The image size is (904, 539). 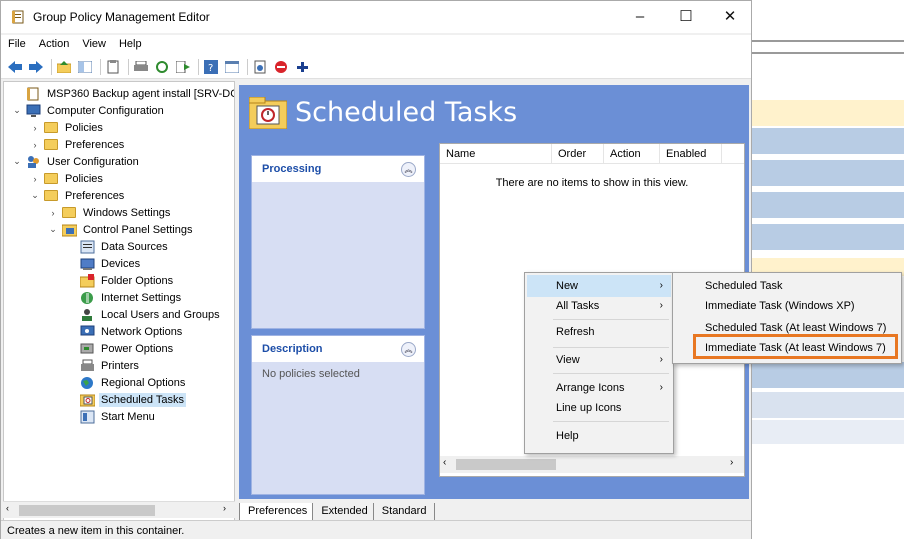 I want to click on minimize-button: –, so click(x=640, y=17).